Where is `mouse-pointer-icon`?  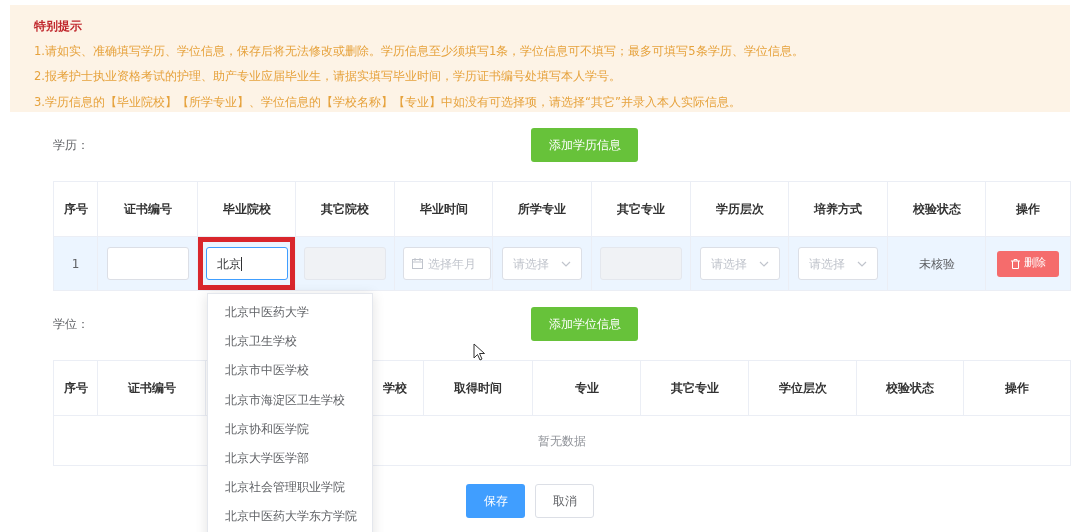 mouse-pointer-icon is located at coordinates (479, 352).